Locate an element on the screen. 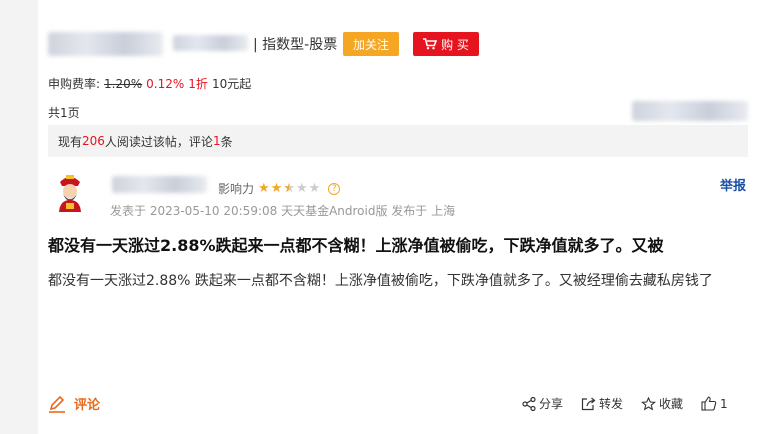 Image resolution: width=762 pixels, height=434 pixels. half-star-icon: ★ ★ is located at coordinates (289, 188).